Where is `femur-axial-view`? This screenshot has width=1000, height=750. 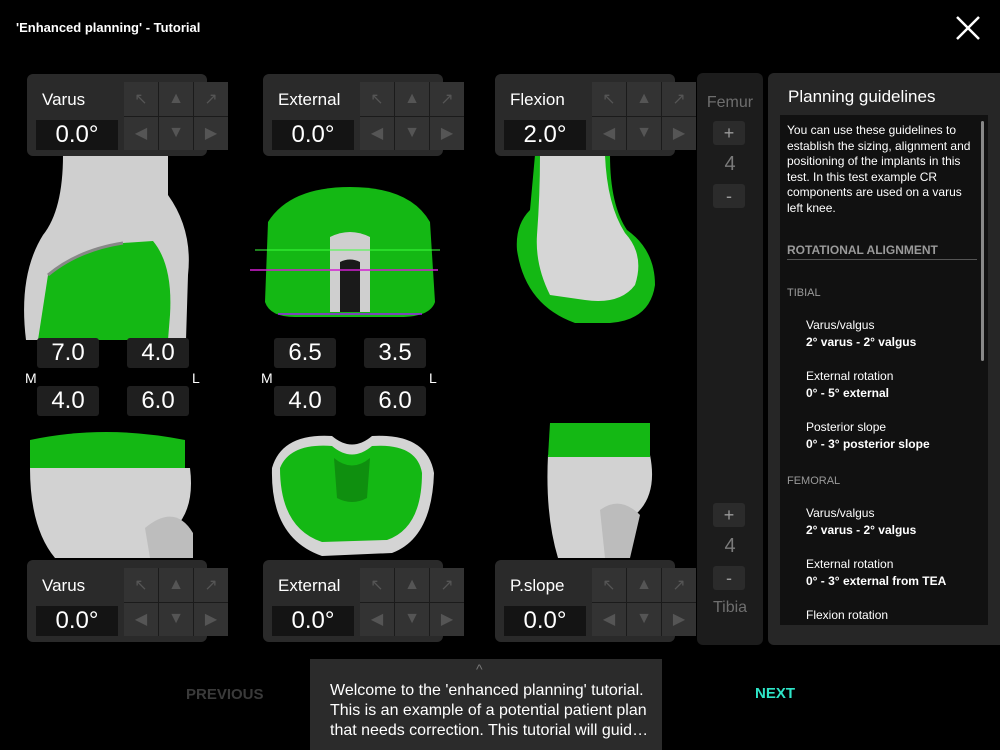 femur-axial-view is located at coordinates (345, 252).